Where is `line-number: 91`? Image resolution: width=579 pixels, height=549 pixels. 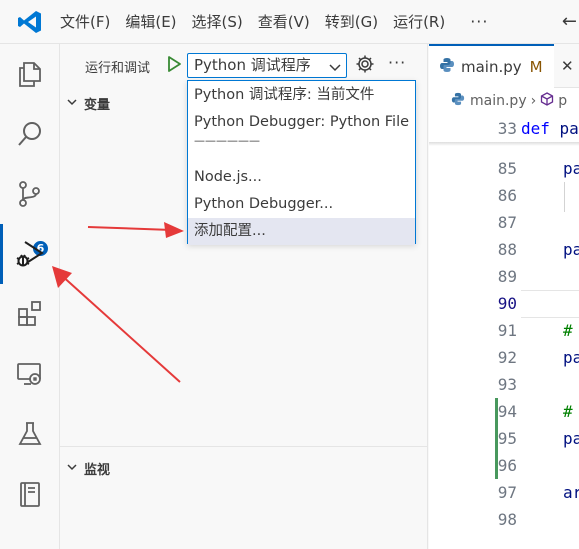 line-number: 91 is located at coordinates (507, 330).